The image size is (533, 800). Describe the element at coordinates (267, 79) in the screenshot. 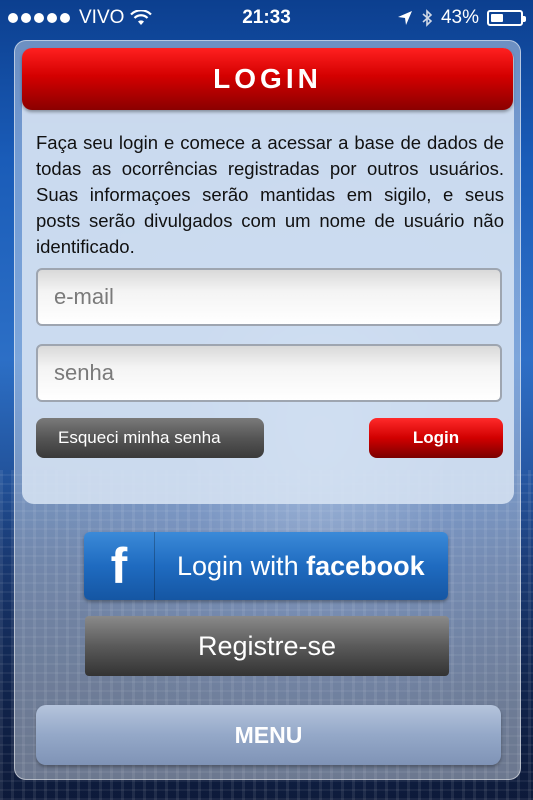

I see `page-title: LOGIN` at that location.